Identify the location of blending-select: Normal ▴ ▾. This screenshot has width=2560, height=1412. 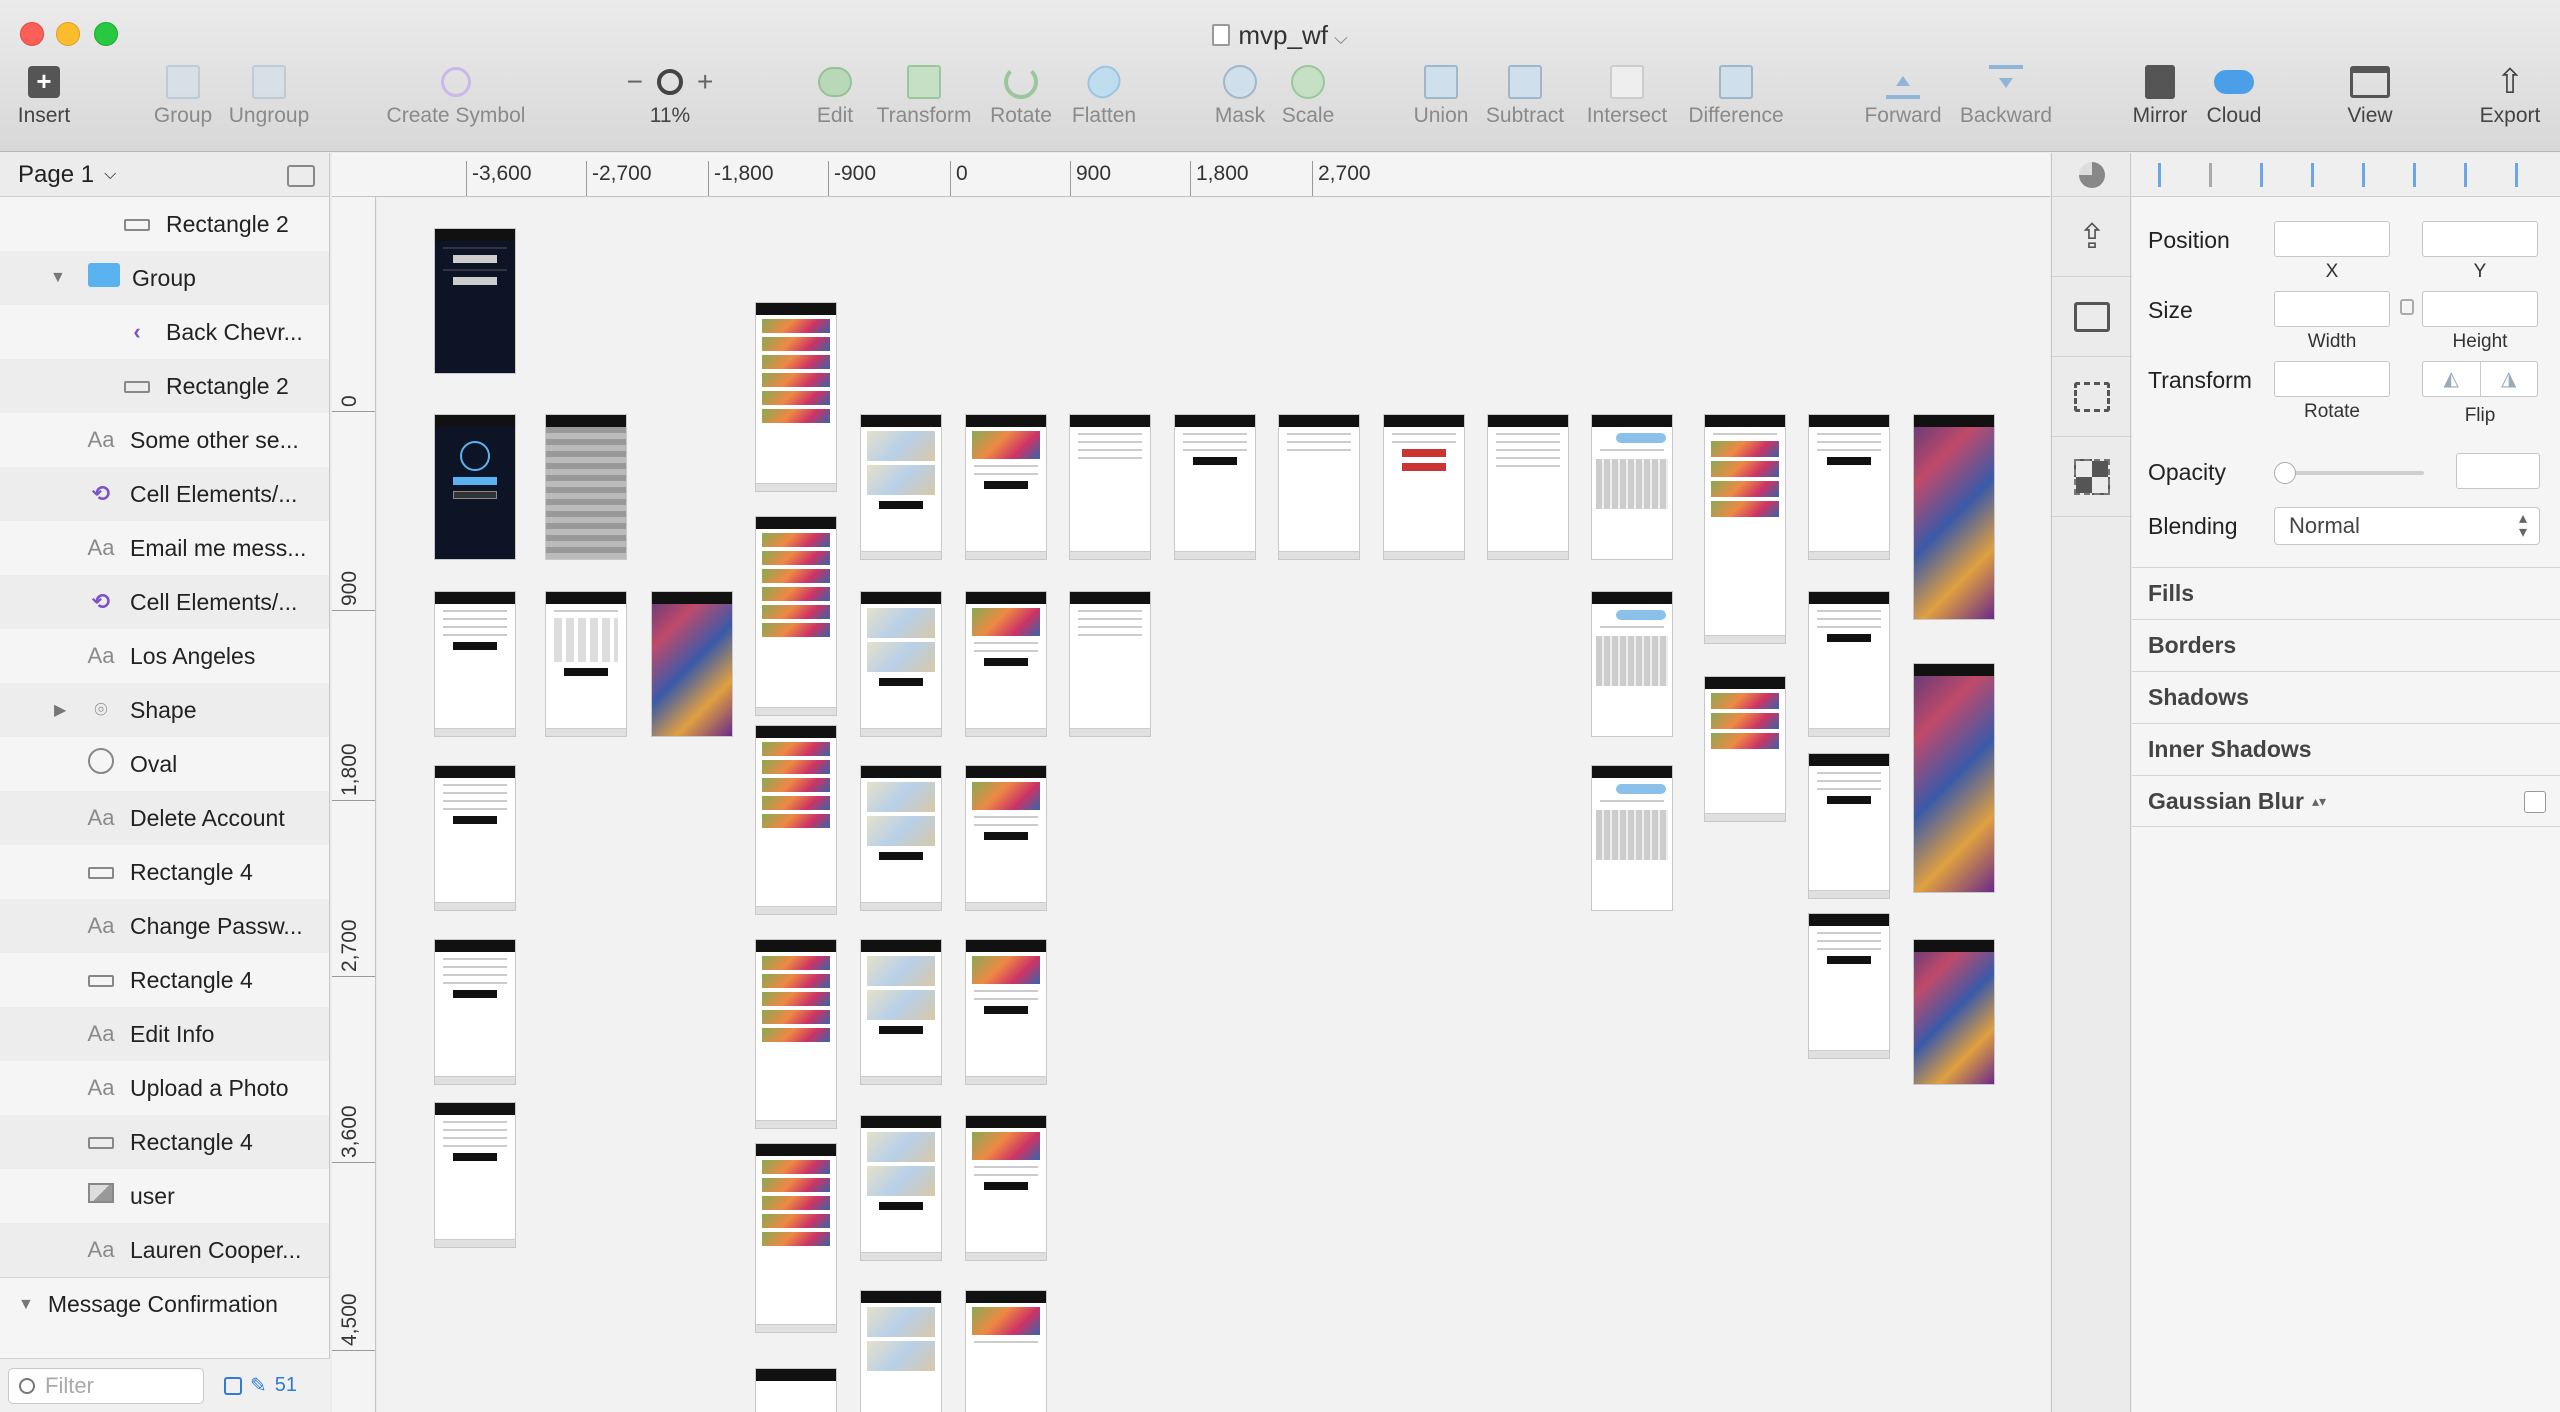
(2407, 526).